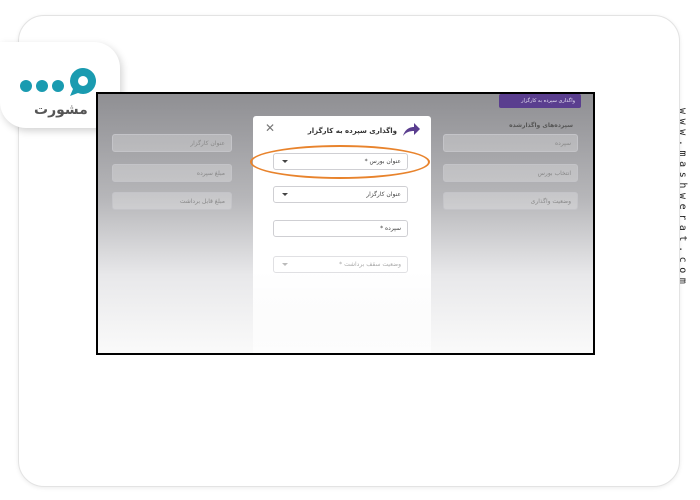  Describe the element at coordinates (340, 194) in the screenshot. I see `broker-title-select: عنوان کارگزار` at that location.